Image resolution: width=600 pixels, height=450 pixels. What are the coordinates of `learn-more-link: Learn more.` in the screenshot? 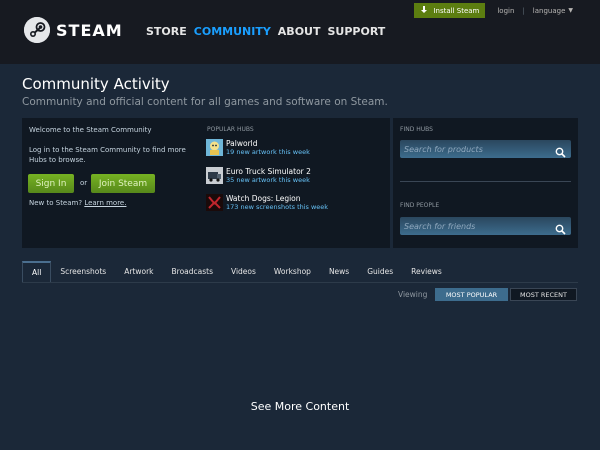 It's located at (105, 203).